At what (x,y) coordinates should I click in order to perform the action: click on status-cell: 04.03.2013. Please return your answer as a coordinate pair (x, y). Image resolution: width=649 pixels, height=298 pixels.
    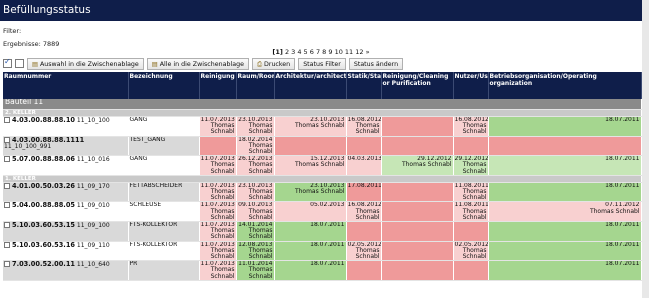
    Looking at the image, I should click on (364, 165).